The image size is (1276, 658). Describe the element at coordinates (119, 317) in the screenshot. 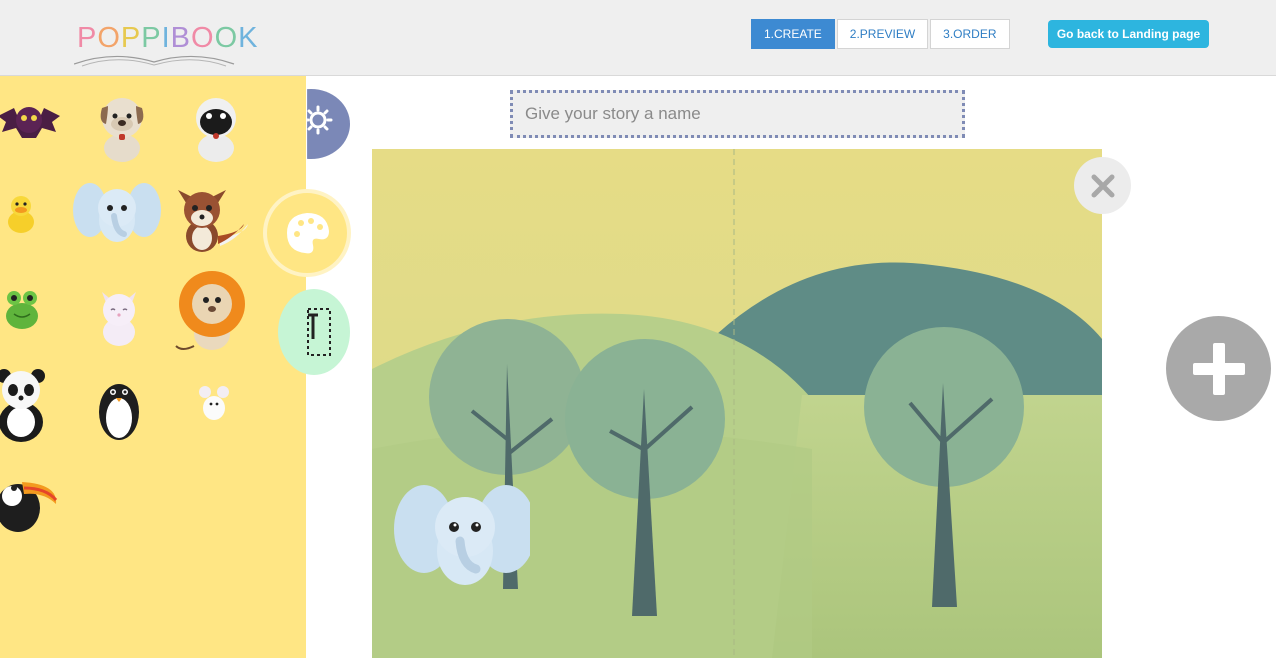

I see `cat-sticker` at that location.